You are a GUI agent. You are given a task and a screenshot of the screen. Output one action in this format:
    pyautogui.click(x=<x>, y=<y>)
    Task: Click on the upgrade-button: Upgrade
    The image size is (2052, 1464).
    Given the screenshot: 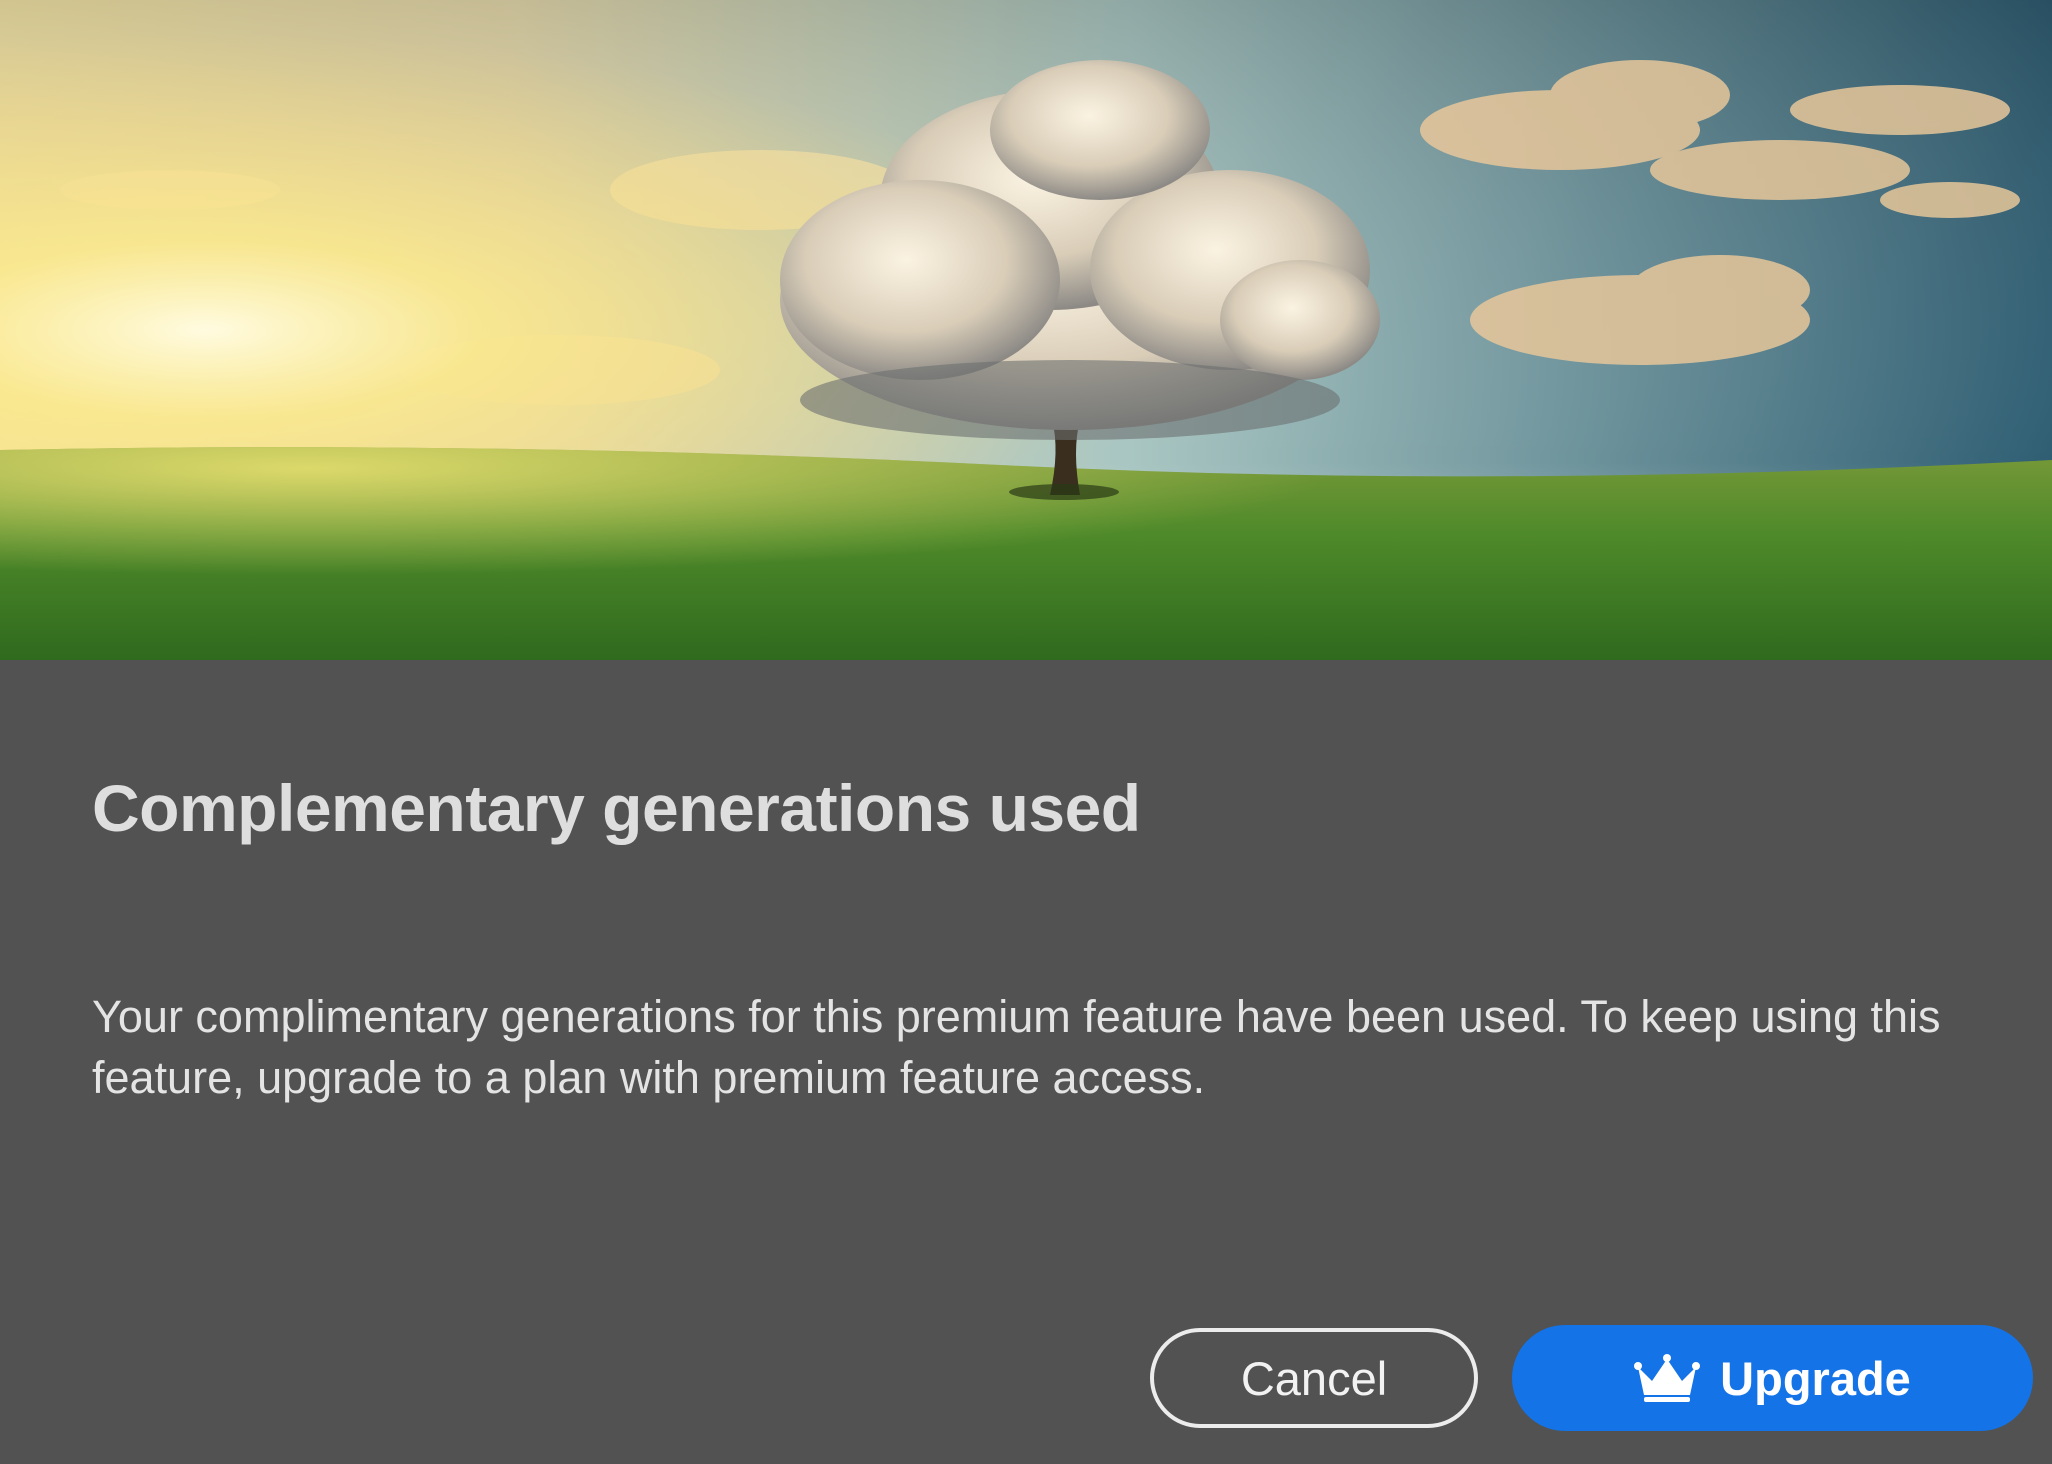 What is the action you would take?
    pyautogui.click(x=1772, y=1378)
    